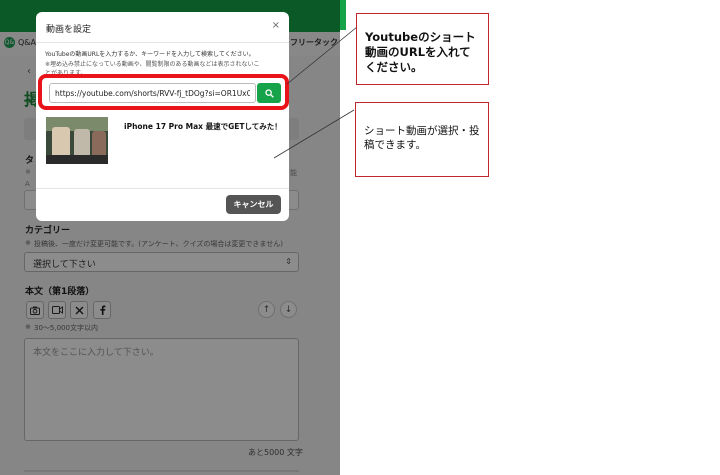 Image resolution: width=720 pixels, height=475 pixels. What do you see at coordinates (162, 188) in the screenshot?
I see `modal-footer-divider` at bounding box center [162, 188].